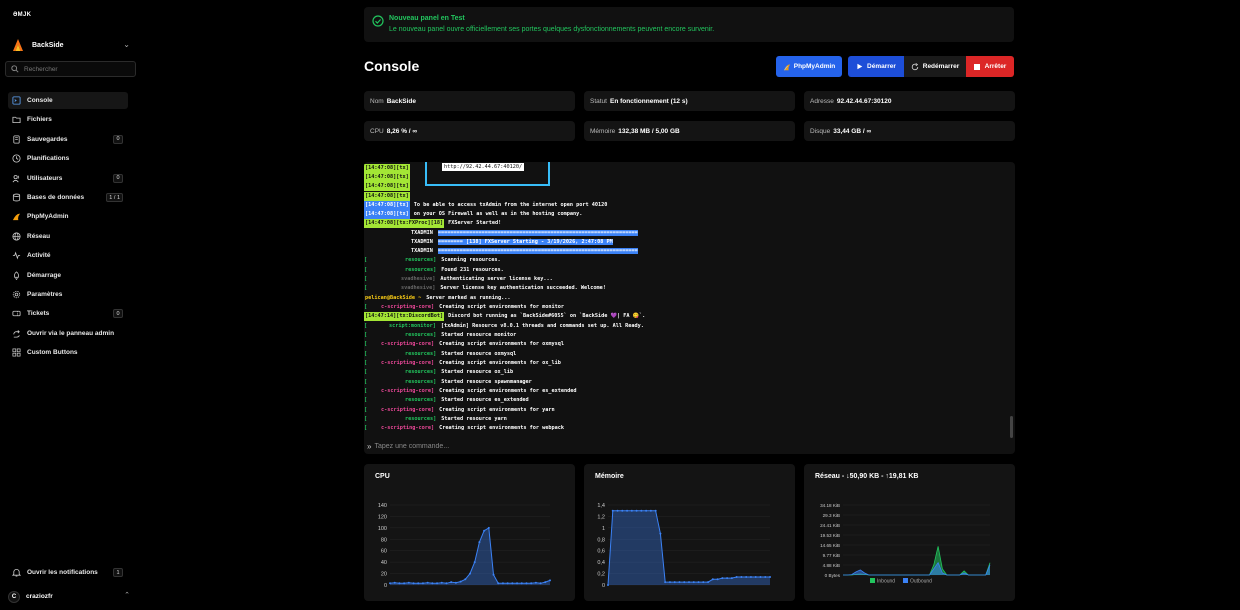 The height and width of the screenshot is (610, 1240). I want to click on console-line: [resources] Started resource oxmysql, so click(440, 354).